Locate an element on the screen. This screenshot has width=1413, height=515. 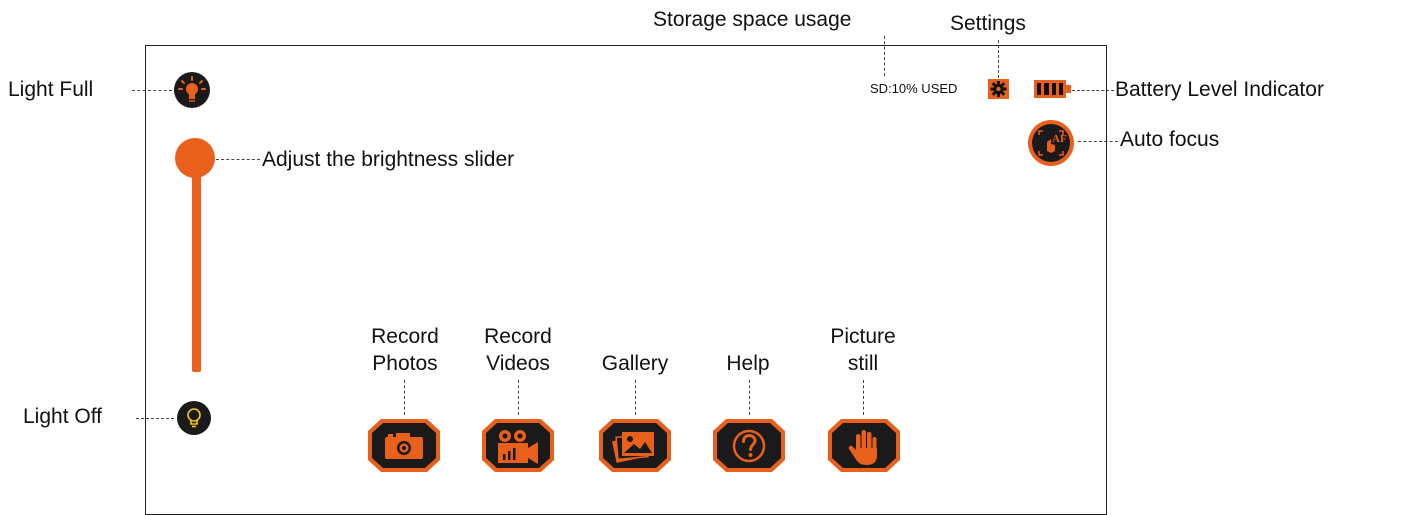
bulb-on-icon is located at coordinates (192, 89).